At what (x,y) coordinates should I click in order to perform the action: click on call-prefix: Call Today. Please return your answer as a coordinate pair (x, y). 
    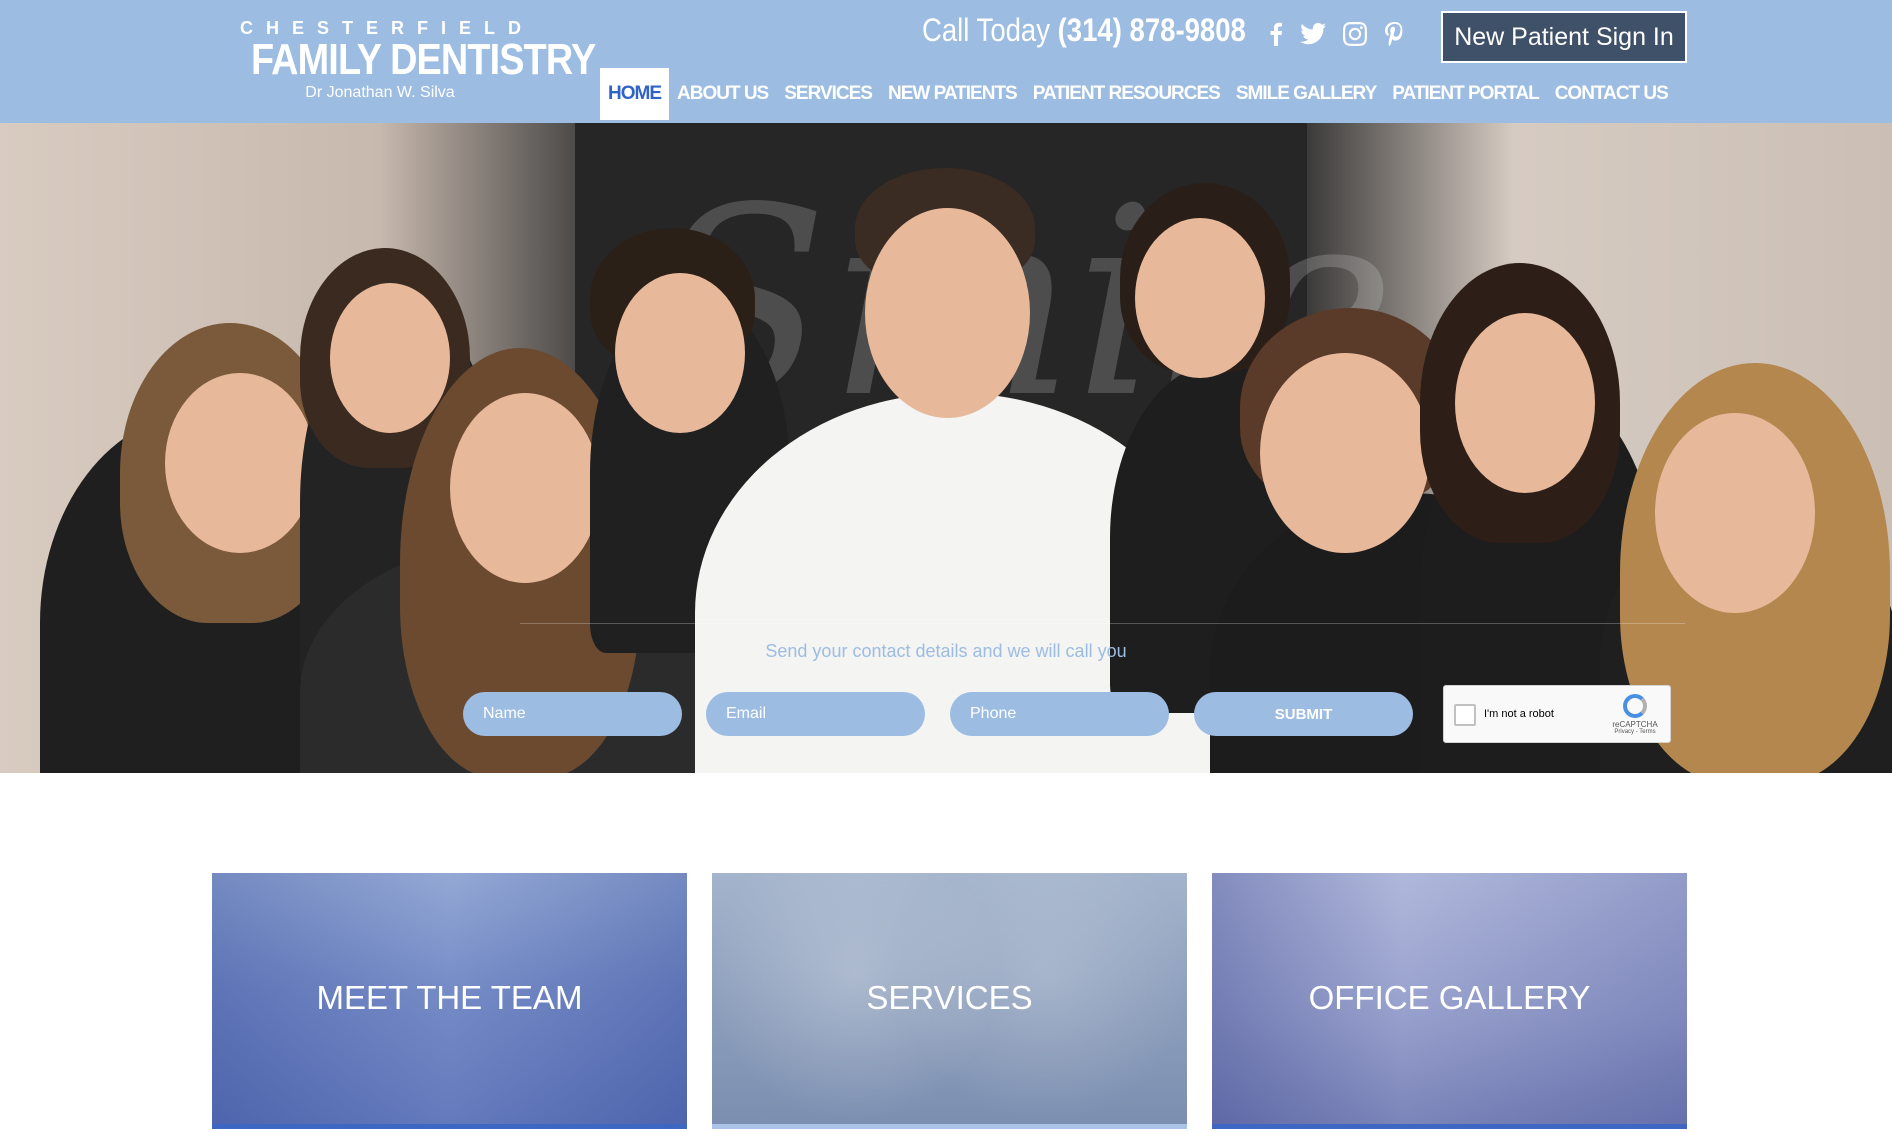
    Looking at the image, I should click on (986, 30).